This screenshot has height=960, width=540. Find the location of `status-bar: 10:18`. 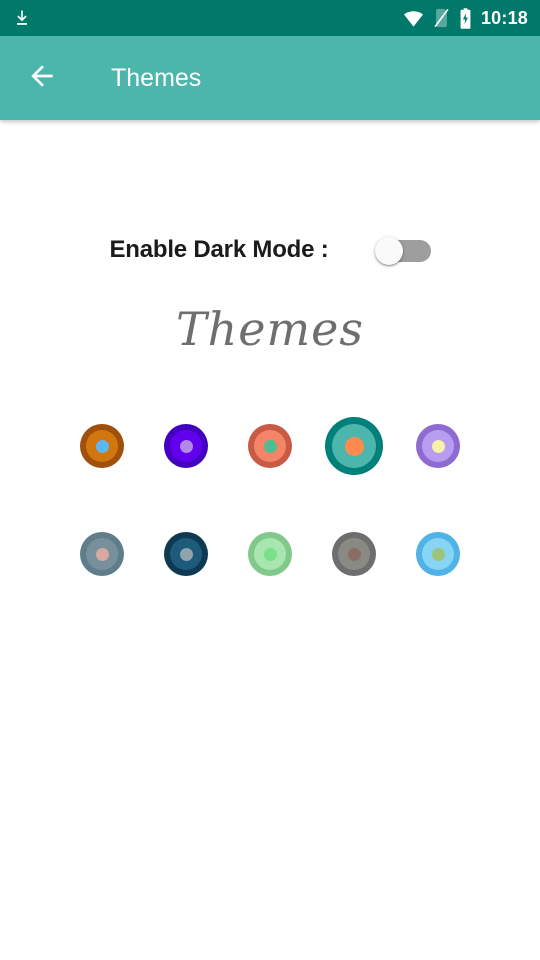

status-bar: 10:18 is located at coordinates (270, 18).